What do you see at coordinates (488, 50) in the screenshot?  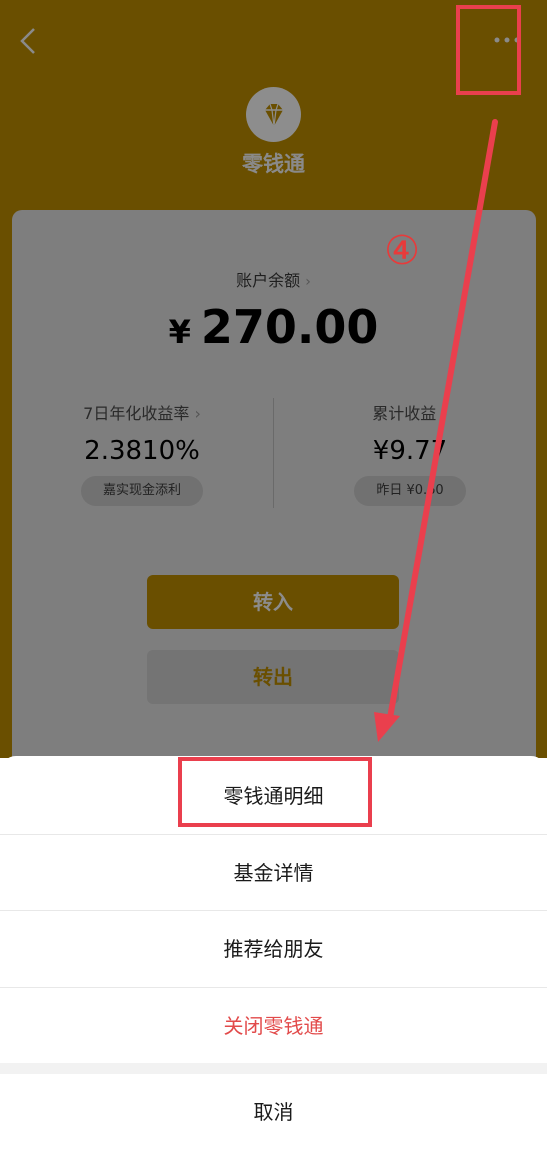 I see `highlight-box-more` at bounding box center [488, 50].